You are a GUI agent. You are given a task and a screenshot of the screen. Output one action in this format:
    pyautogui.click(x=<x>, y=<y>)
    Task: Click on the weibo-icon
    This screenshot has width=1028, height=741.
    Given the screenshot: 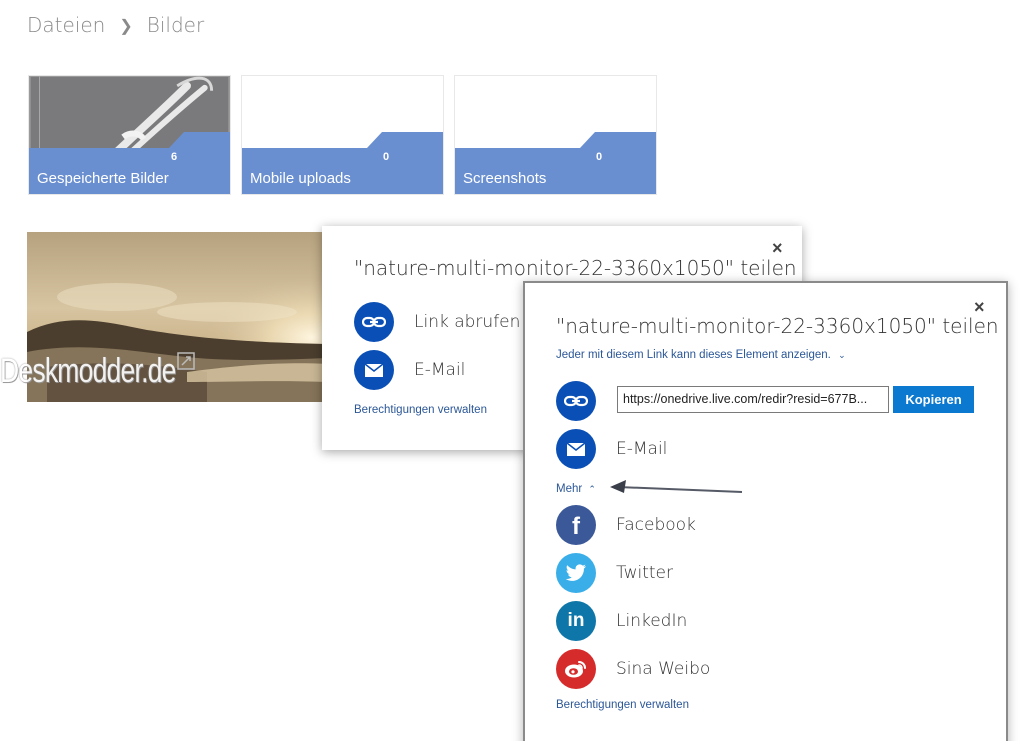 What is the action you would take?
    pyautogui.click(x=576, y=669)
    